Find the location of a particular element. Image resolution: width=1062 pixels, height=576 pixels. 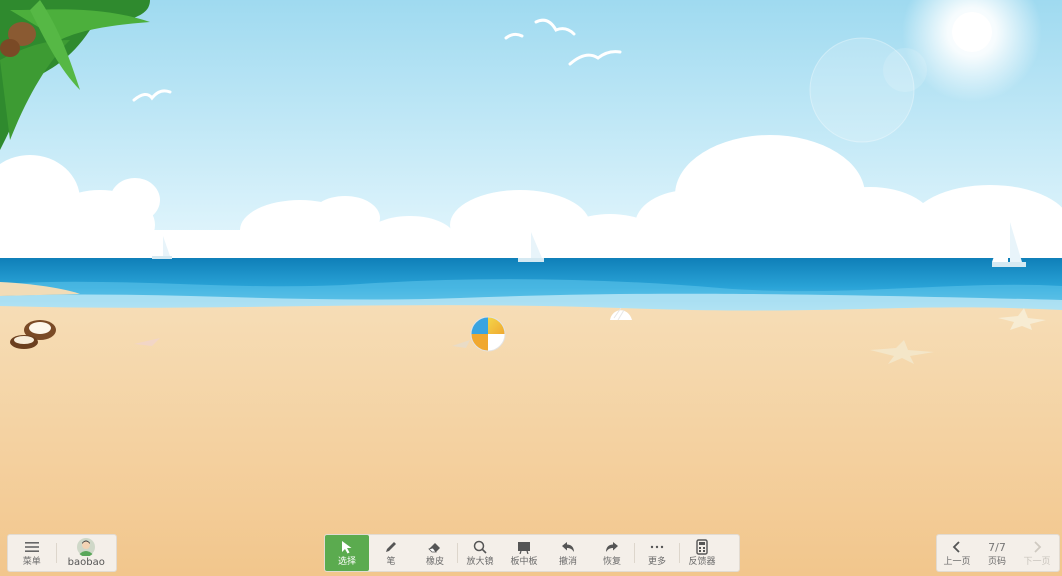

user-profile-button: baobao is located at coordinates (86, 553).